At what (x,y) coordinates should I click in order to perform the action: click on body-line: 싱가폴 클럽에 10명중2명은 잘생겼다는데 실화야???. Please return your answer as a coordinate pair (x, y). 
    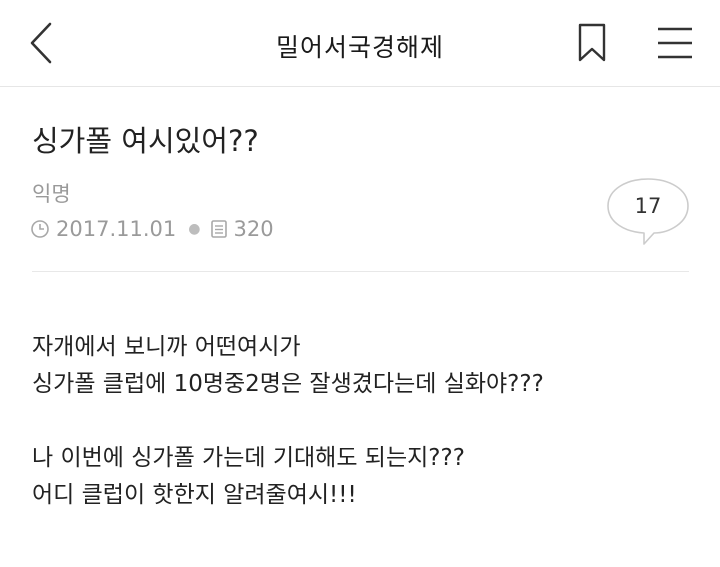
    Looking at the image, I should click on (288, 384).